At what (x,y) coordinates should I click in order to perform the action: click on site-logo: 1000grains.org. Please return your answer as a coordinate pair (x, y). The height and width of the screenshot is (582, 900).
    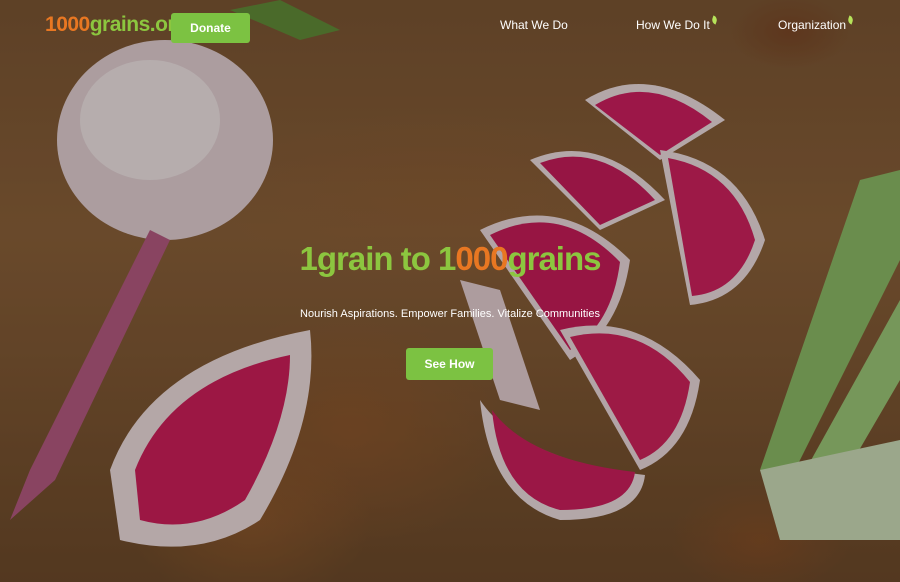
    Looking at the image, I should click on (116, 25).